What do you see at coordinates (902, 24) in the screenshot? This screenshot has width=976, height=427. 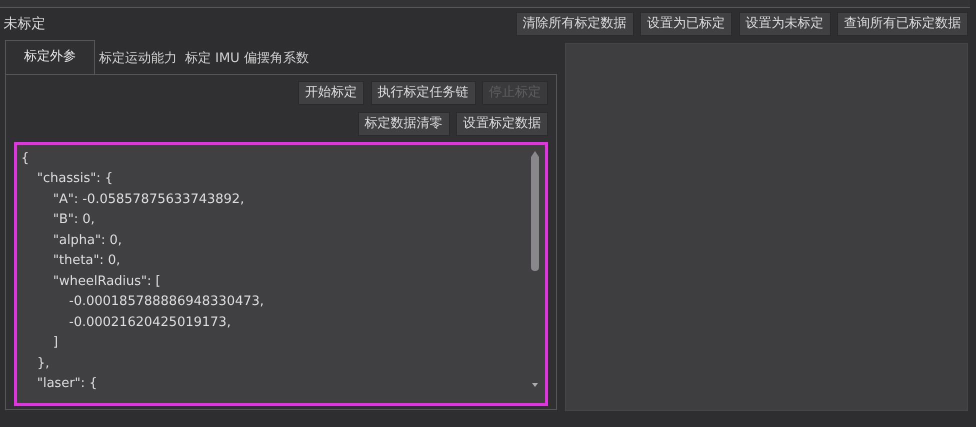 I see `action-button: 查询所有已标定数据` at bounding box center [902, 24].